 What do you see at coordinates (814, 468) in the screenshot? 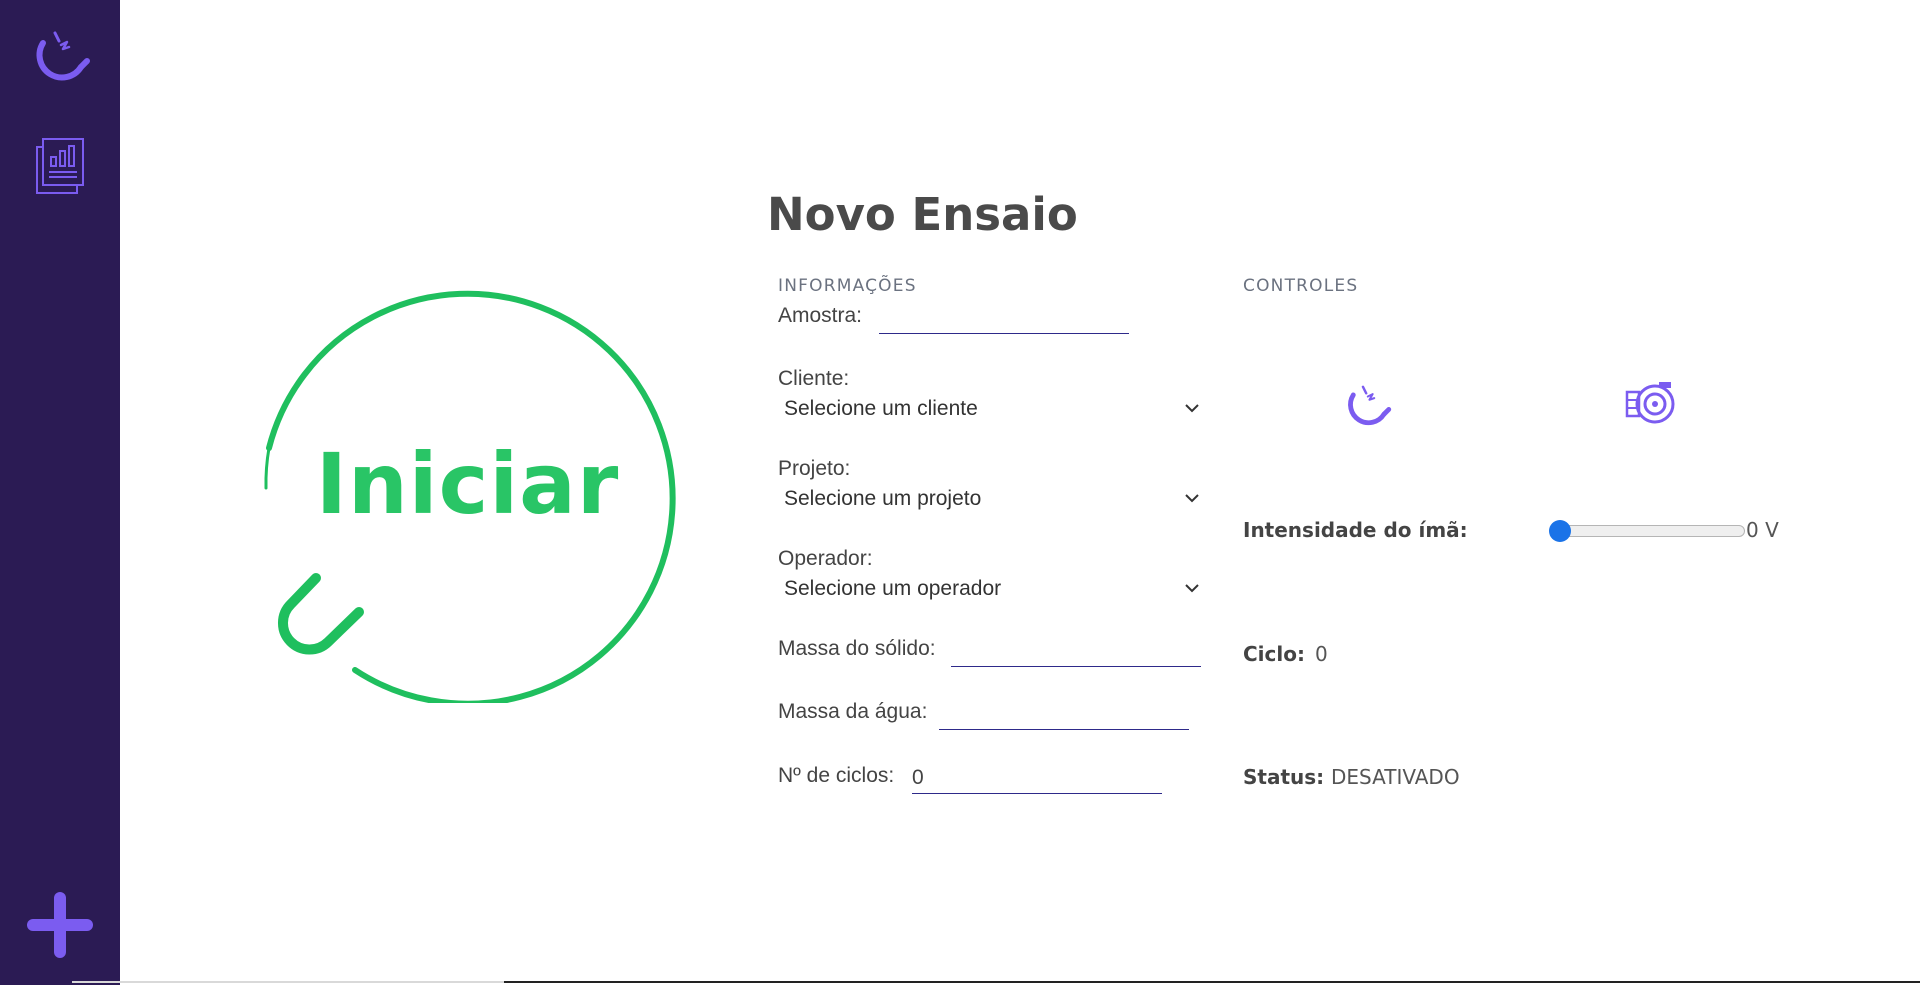
I see `projeto-label: Projeto:` at bounding box center [814, 468].